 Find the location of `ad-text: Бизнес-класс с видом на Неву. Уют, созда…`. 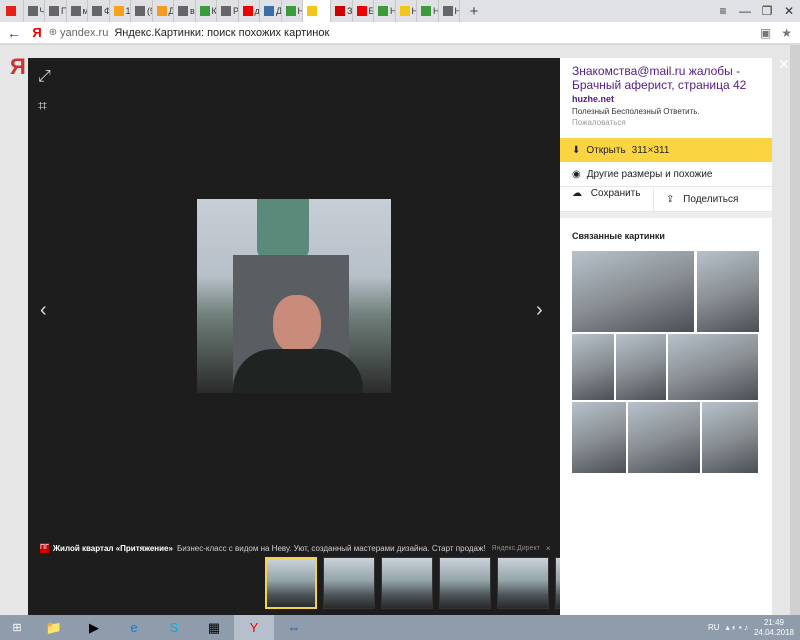

ad-text: Бизнес-класс с видом на Неву. Уют, созда… is located at coordinates (331, 548).